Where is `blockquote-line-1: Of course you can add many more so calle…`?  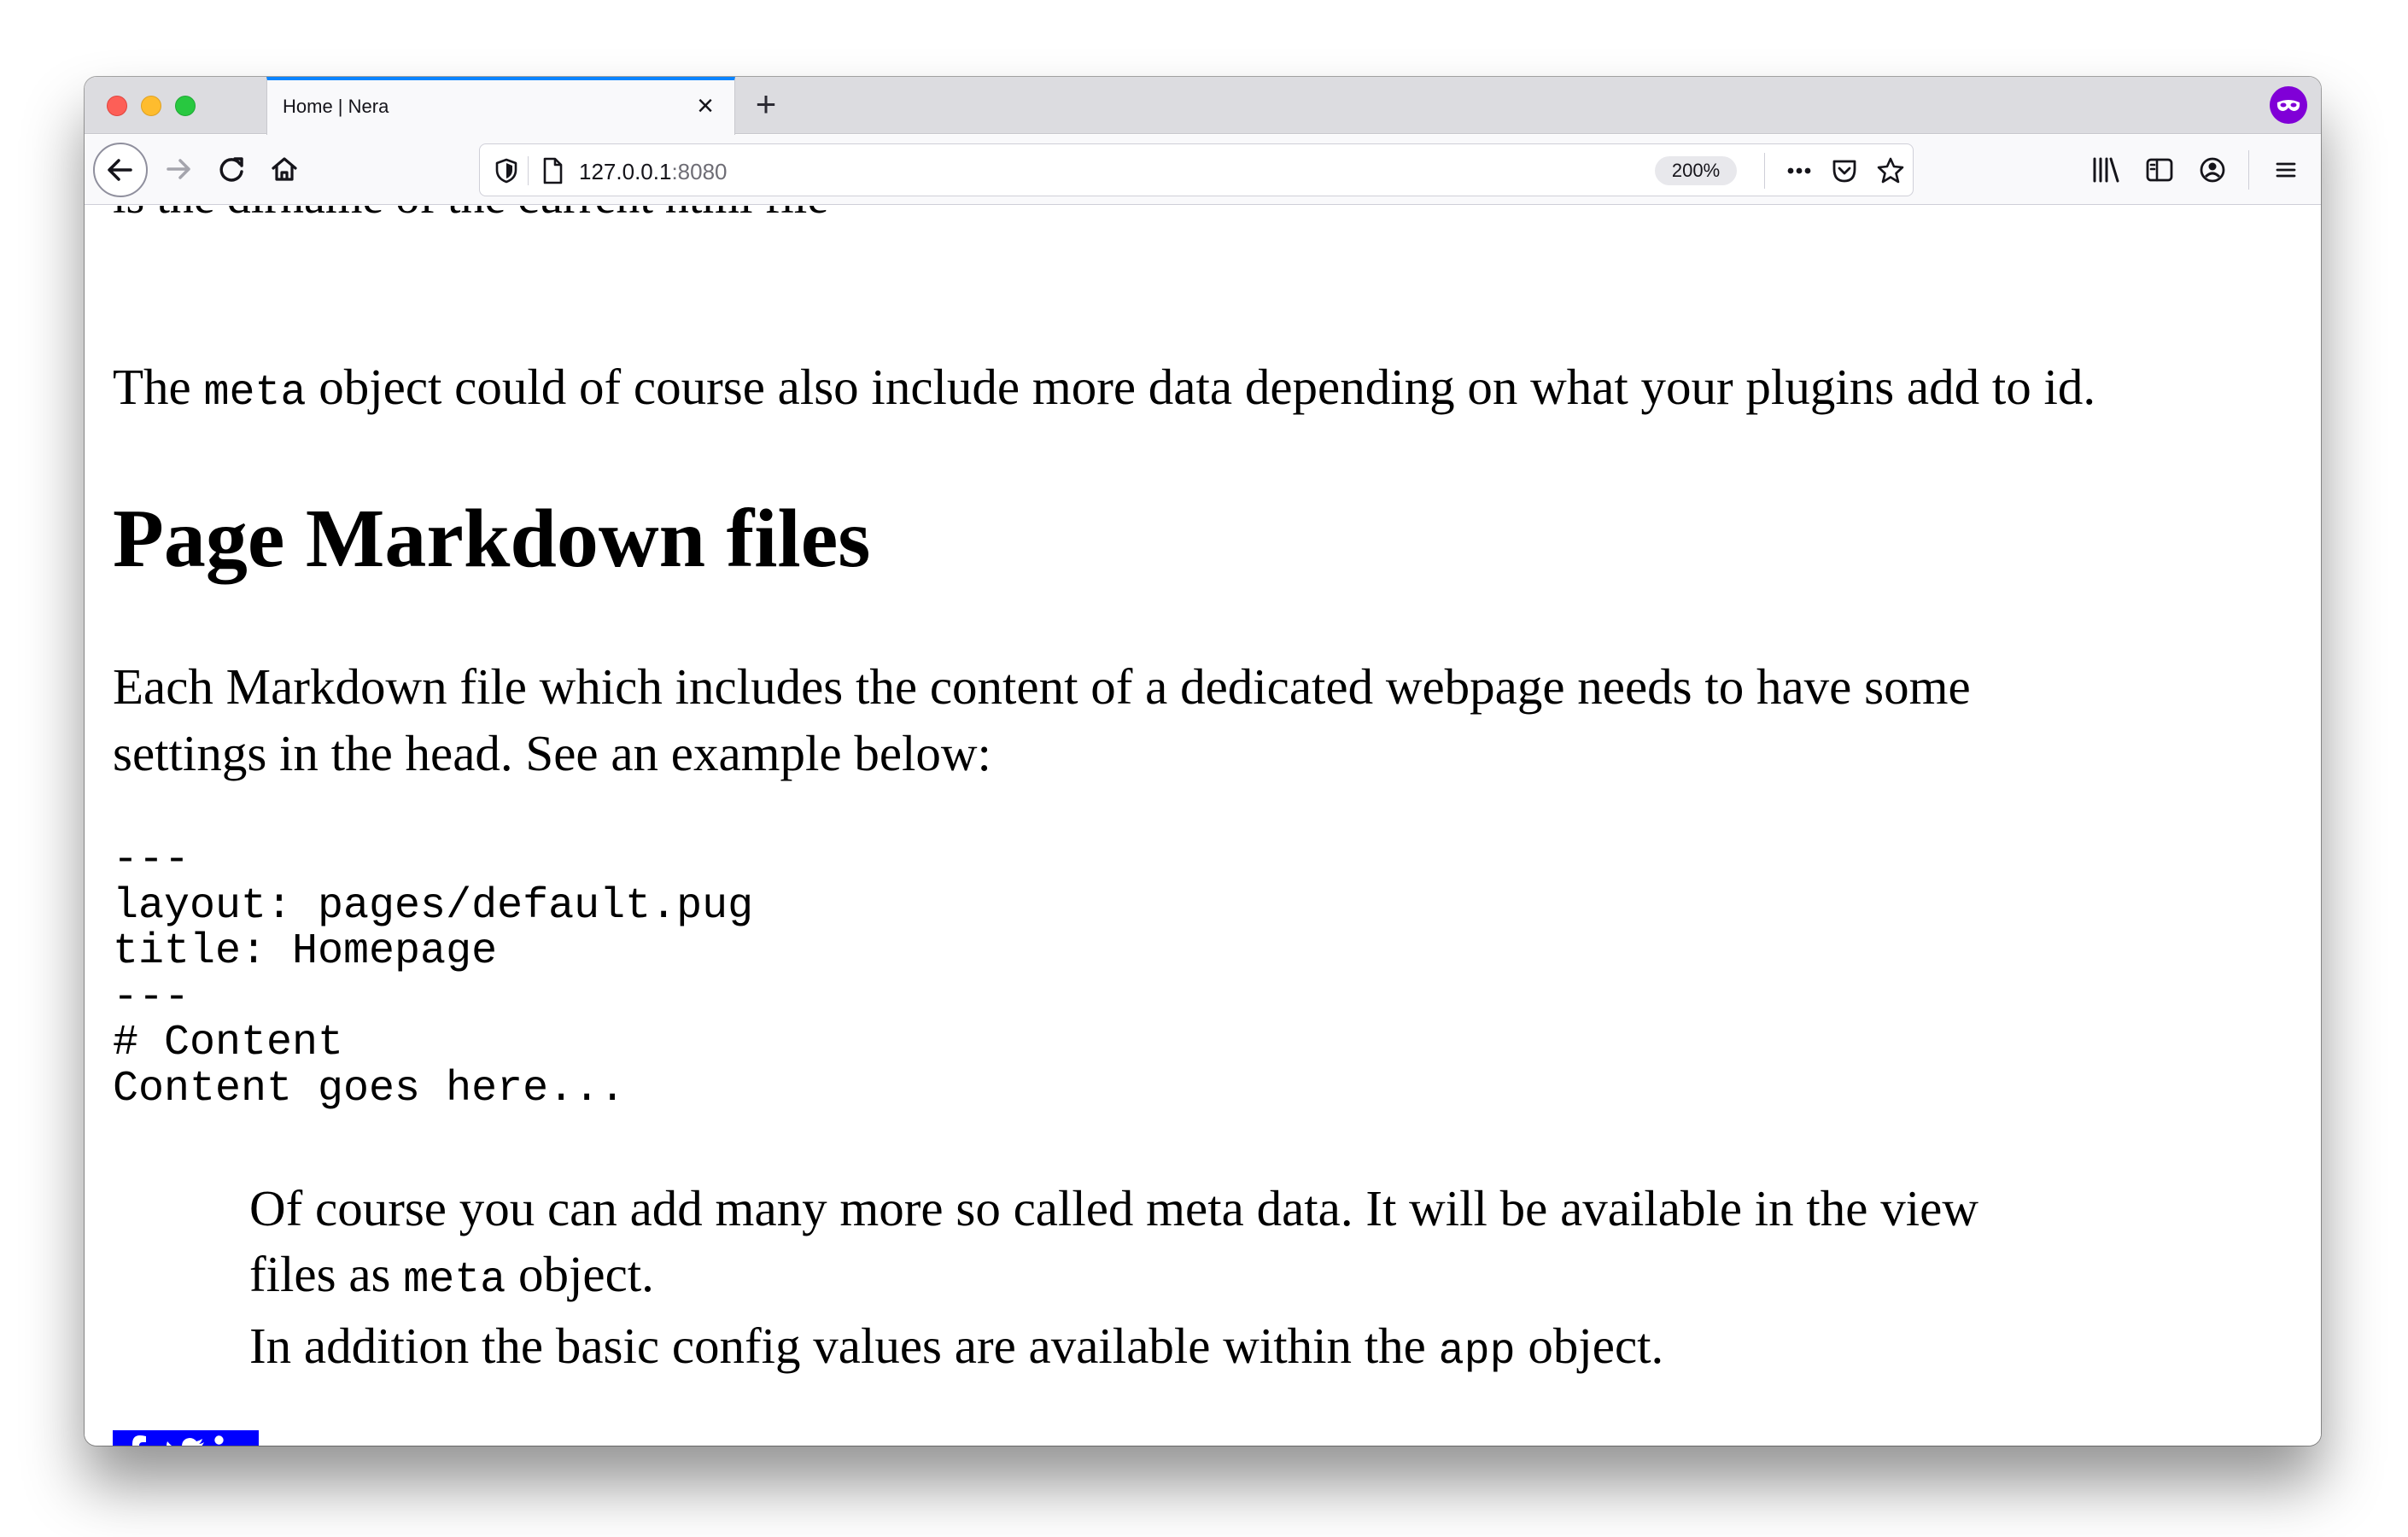 blockquote-line-1: Of course you can add many more so calle… is located at coordinates (1113, 1208).